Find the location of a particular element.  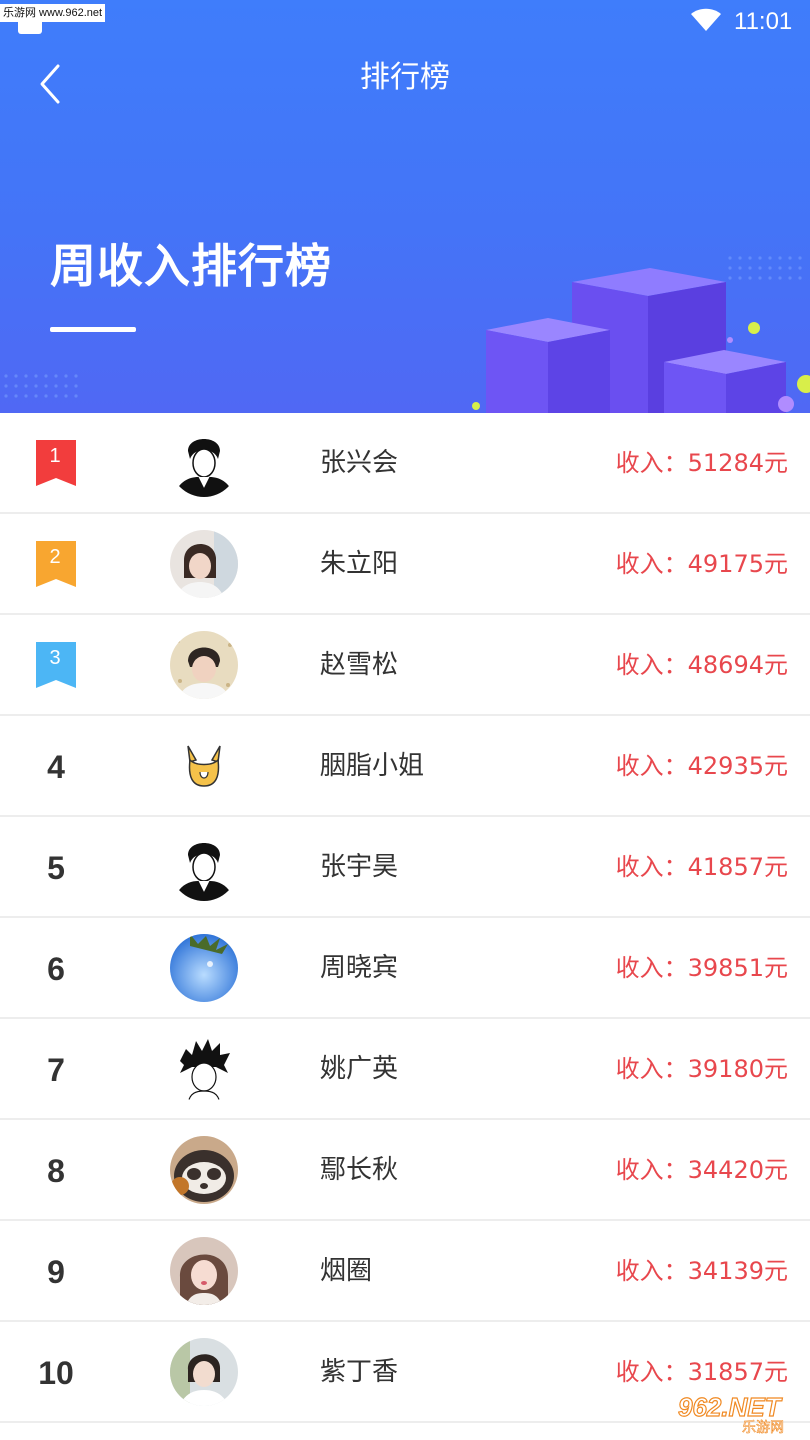

income-text: 收入：49175元 is located at coordinates (702, 564).